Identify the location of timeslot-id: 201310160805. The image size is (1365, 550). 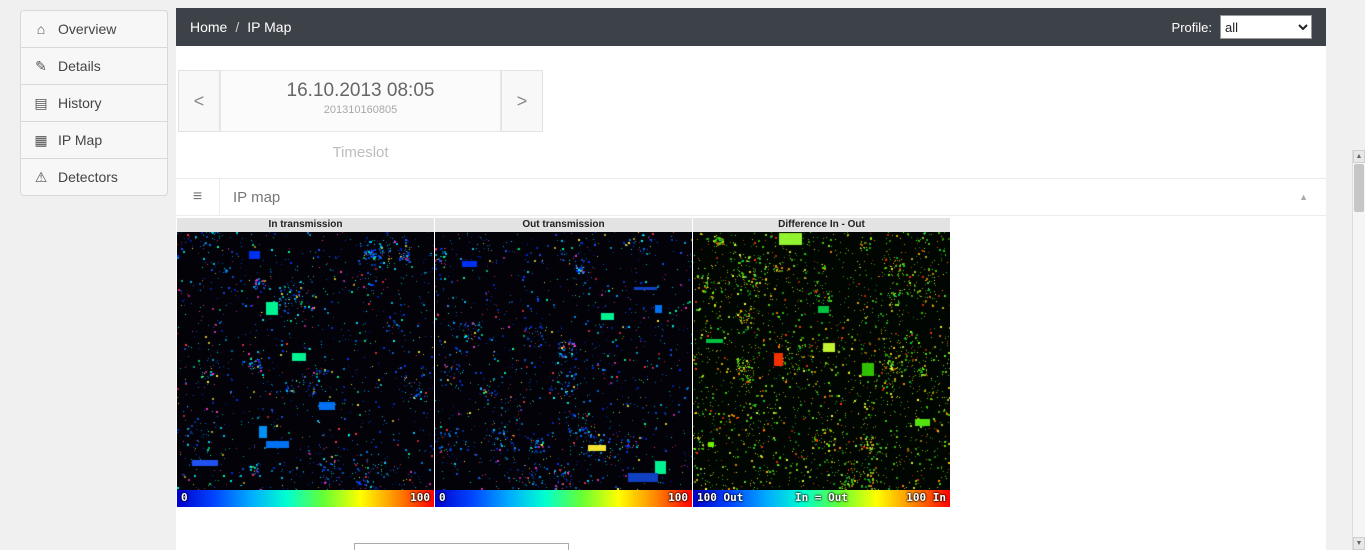
(360, 110).